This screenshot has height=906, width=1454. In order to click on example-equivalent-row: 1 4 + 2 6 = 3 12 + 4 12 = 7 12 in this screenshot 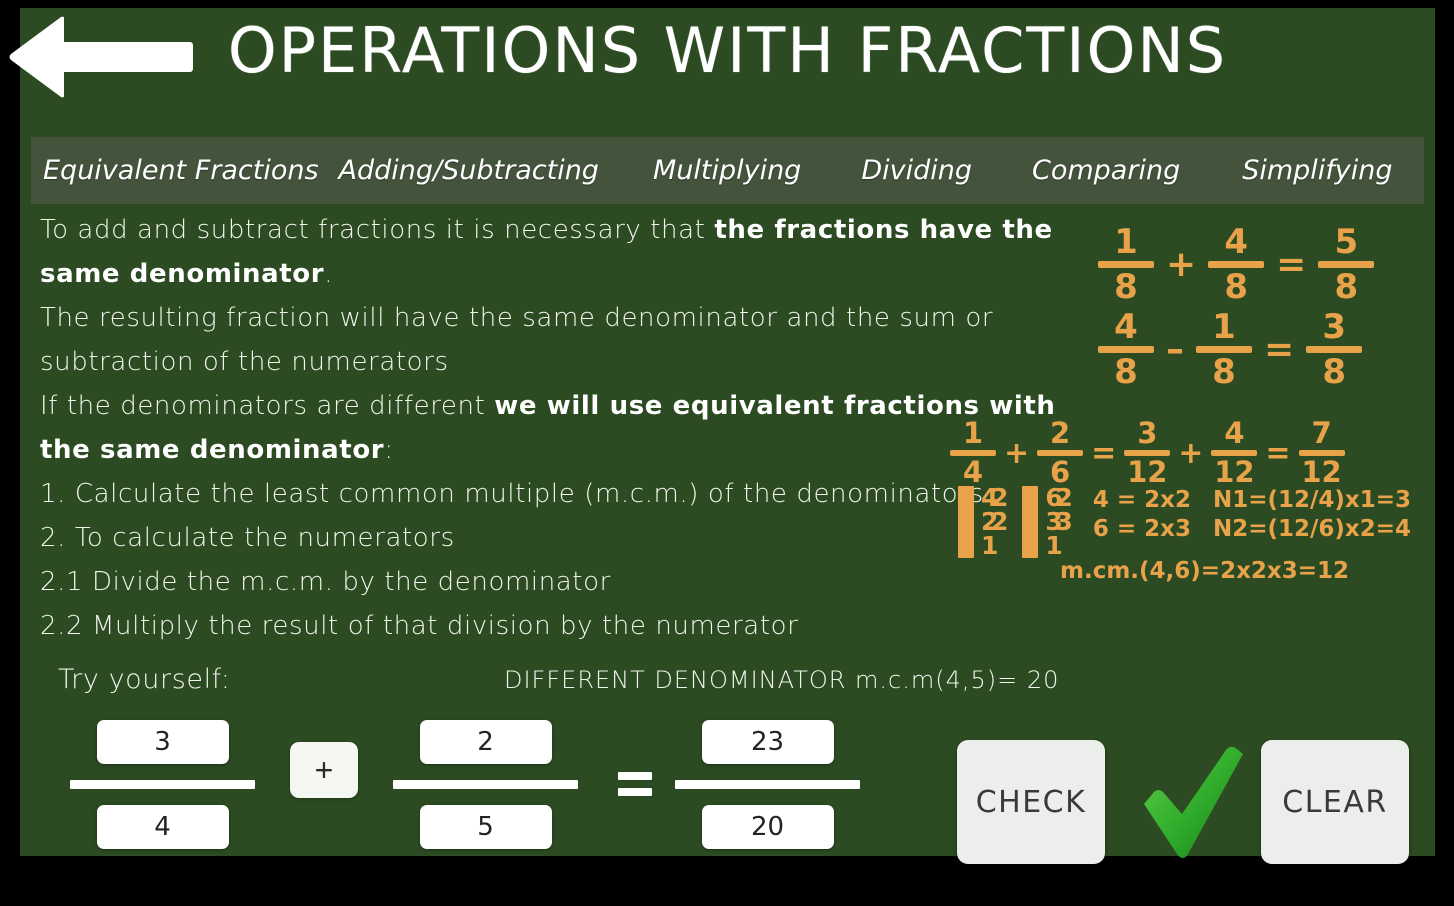, I will do `click(1200, 452)`.